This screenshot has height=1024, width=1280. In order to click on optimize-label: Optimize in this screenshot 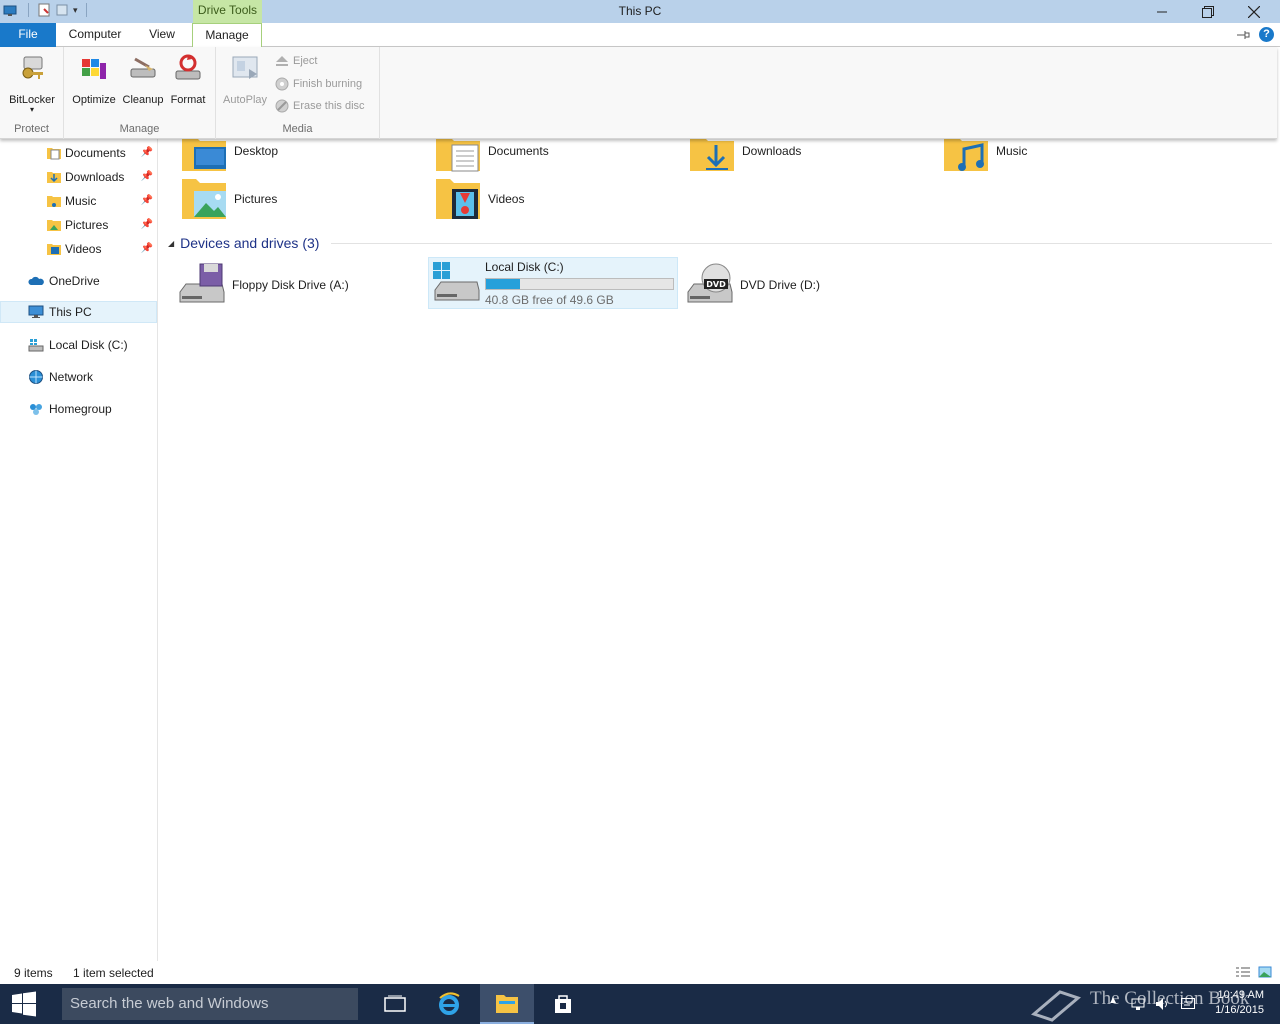, I will do `click(94, 100)`.